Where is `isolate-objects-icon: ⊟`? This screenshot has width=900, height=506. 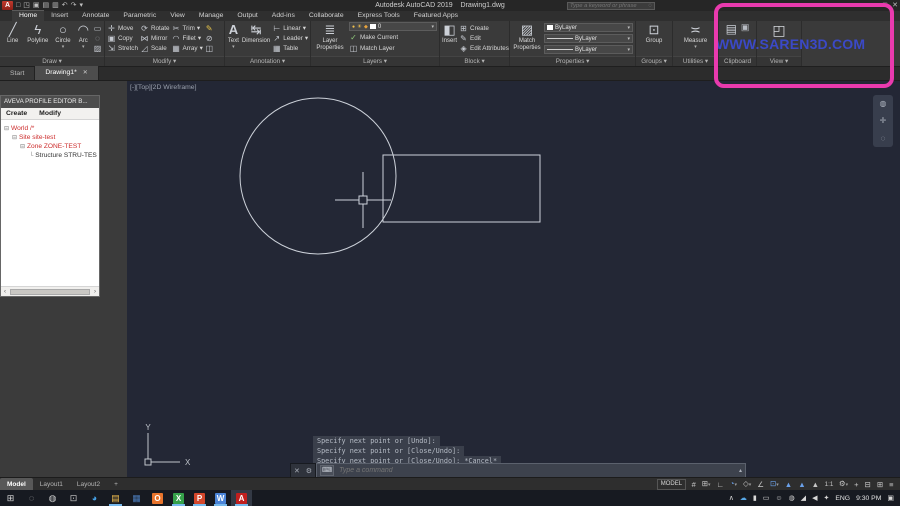
isolate-objects-icon: ⊟ is located at coordinates (867, 484).